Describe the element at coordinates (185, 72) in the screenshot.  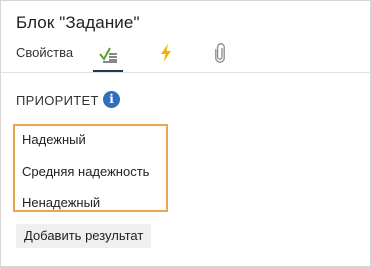
I see `tab-divider` at that location.